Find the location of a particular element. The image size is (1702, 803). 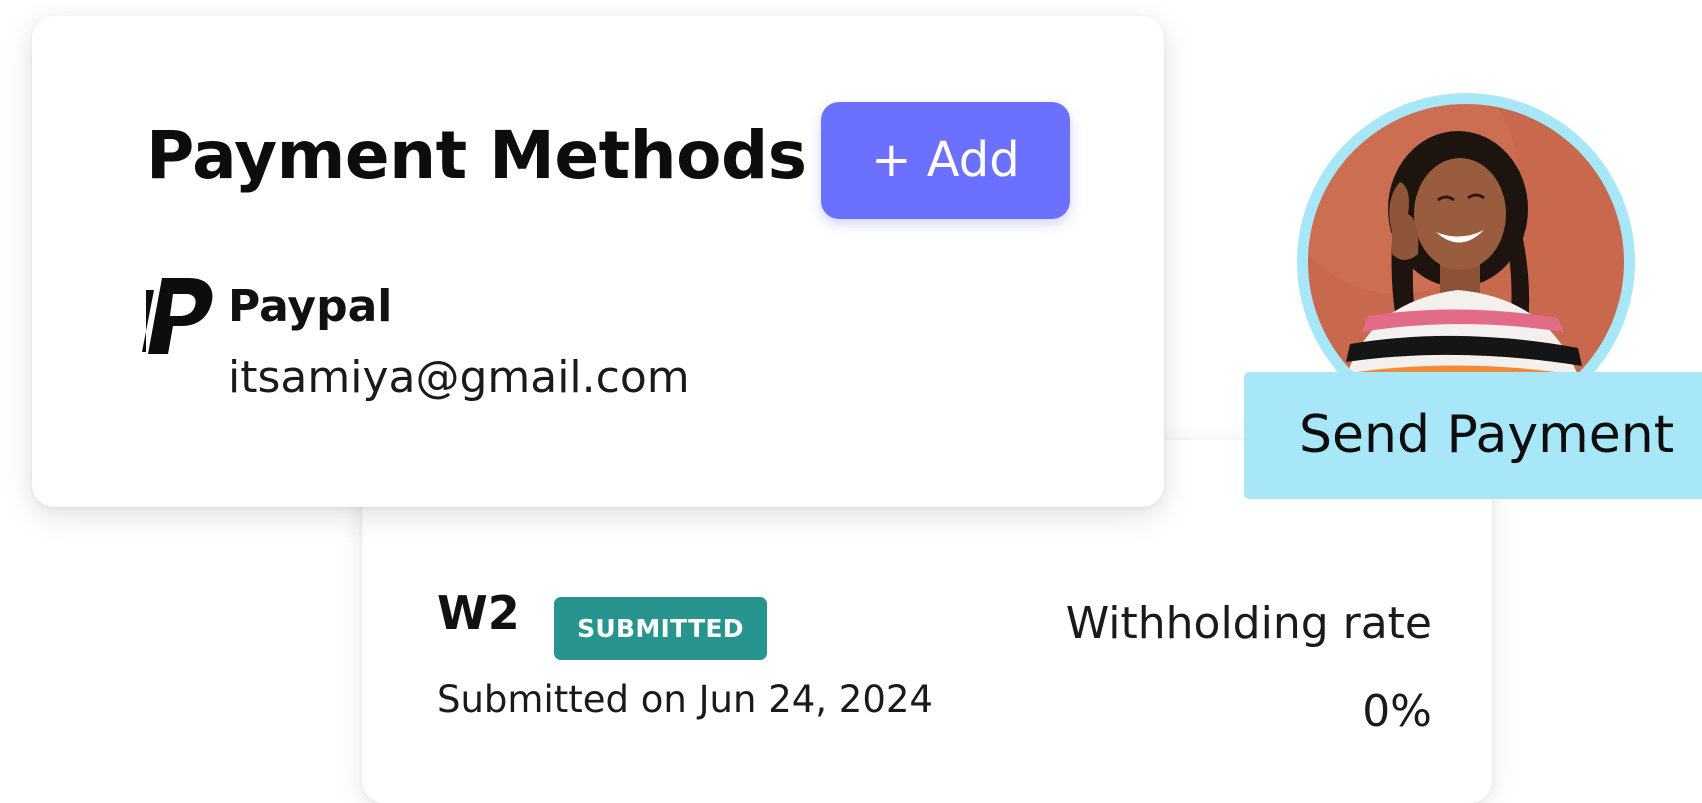

page-title: Payment Methods is located at coordinates (476, 155).